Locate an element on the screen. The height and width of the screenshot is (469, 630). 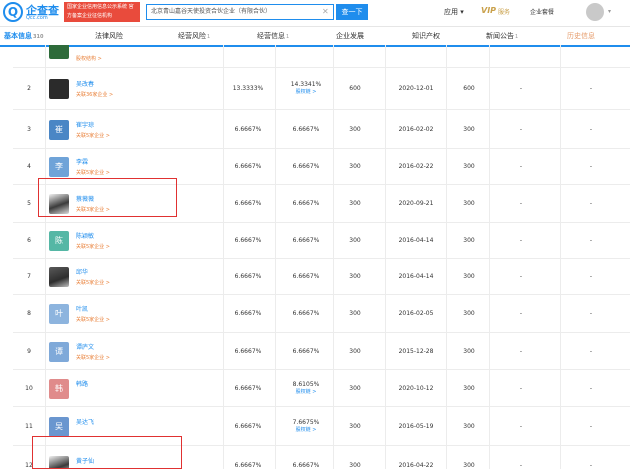
row-number: 3 is located at coordinates (29, 129).